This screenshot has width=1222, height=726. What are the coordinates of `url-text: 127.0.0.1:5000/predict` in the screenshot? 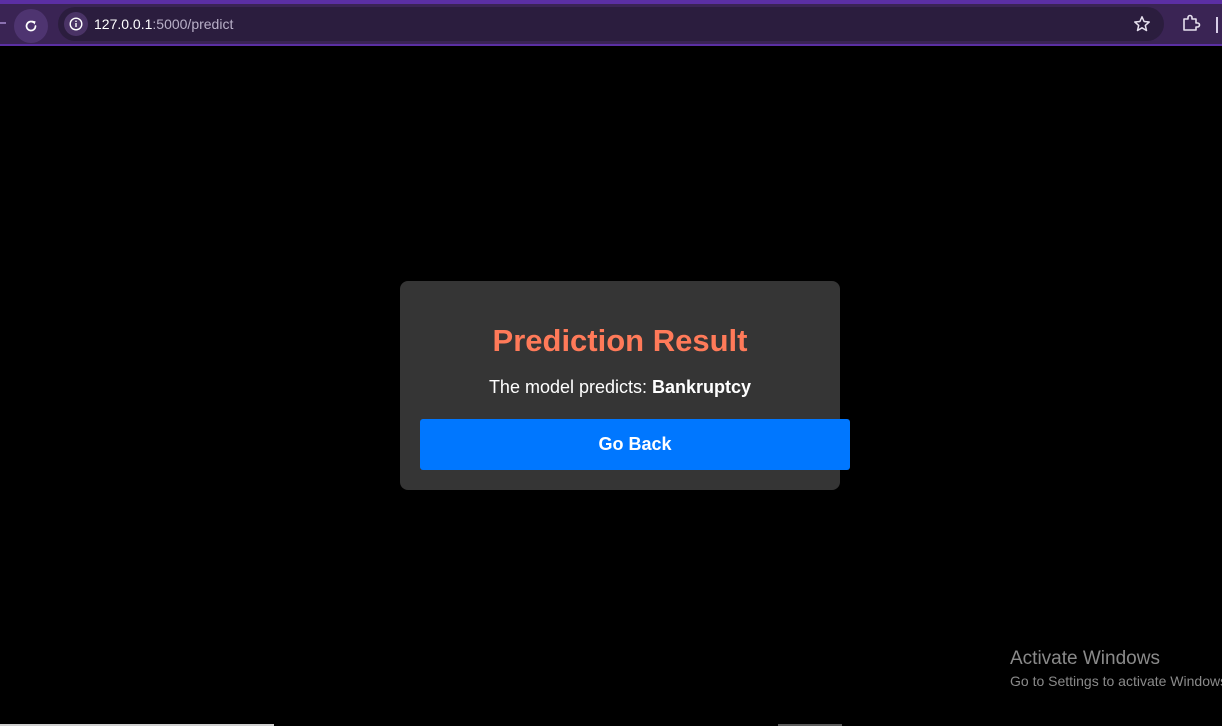 It's located at (163, 24).